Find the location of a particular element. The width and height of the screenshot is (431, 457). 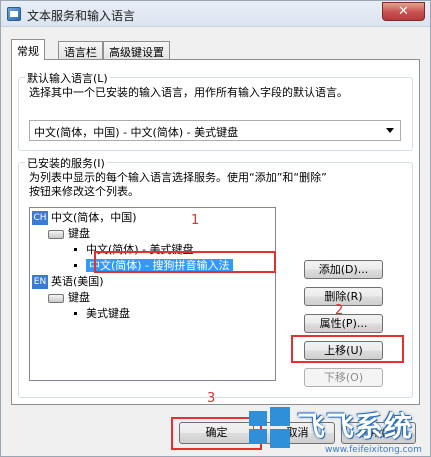

chevron-down-icon is located at coordinates (390, 130).